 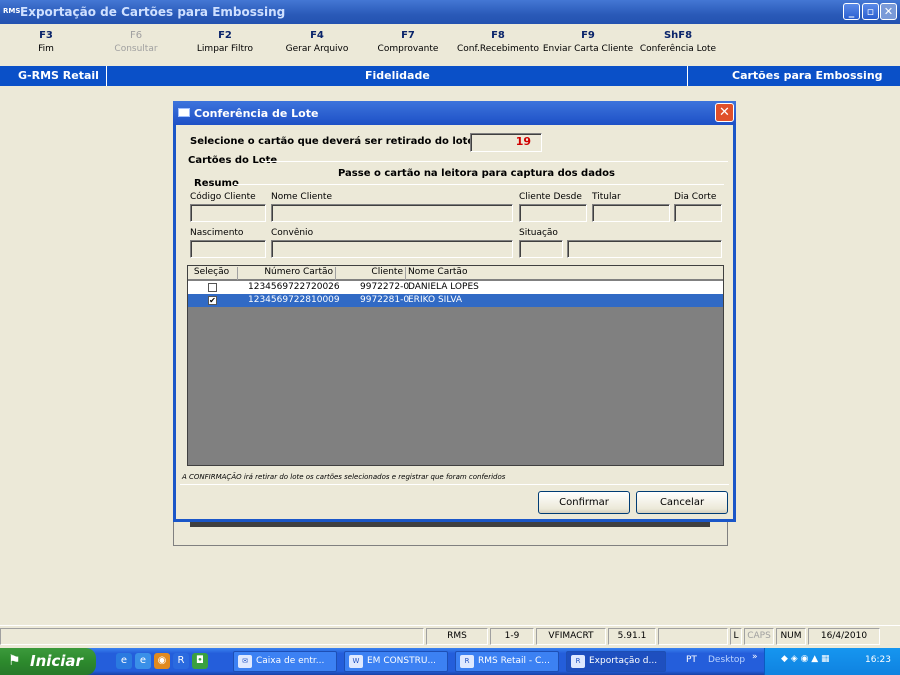 I want to click on rms-quicklaunch-icon: R, so click(x=181, y=661).